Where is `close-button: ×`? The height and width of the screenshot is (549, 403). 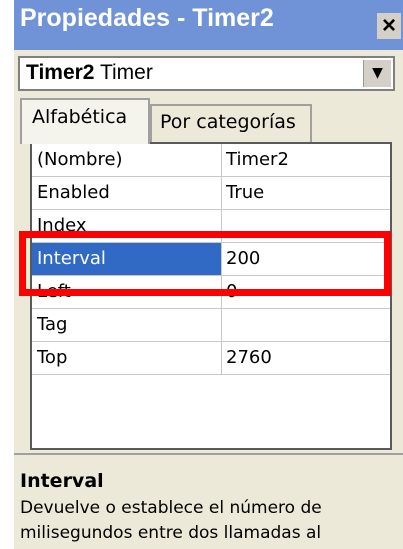
close-button: × is located at coordinates (389, 26).